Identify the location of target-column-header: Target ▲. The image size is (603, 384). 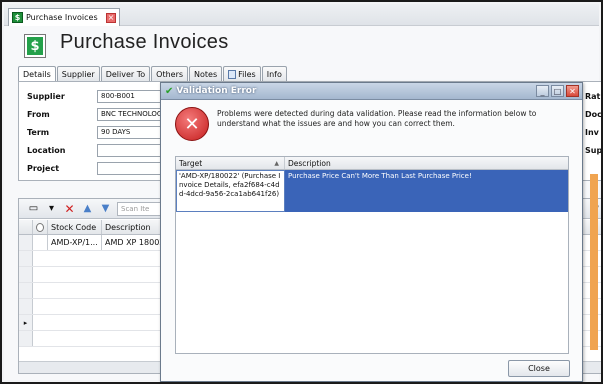
(230, 163).